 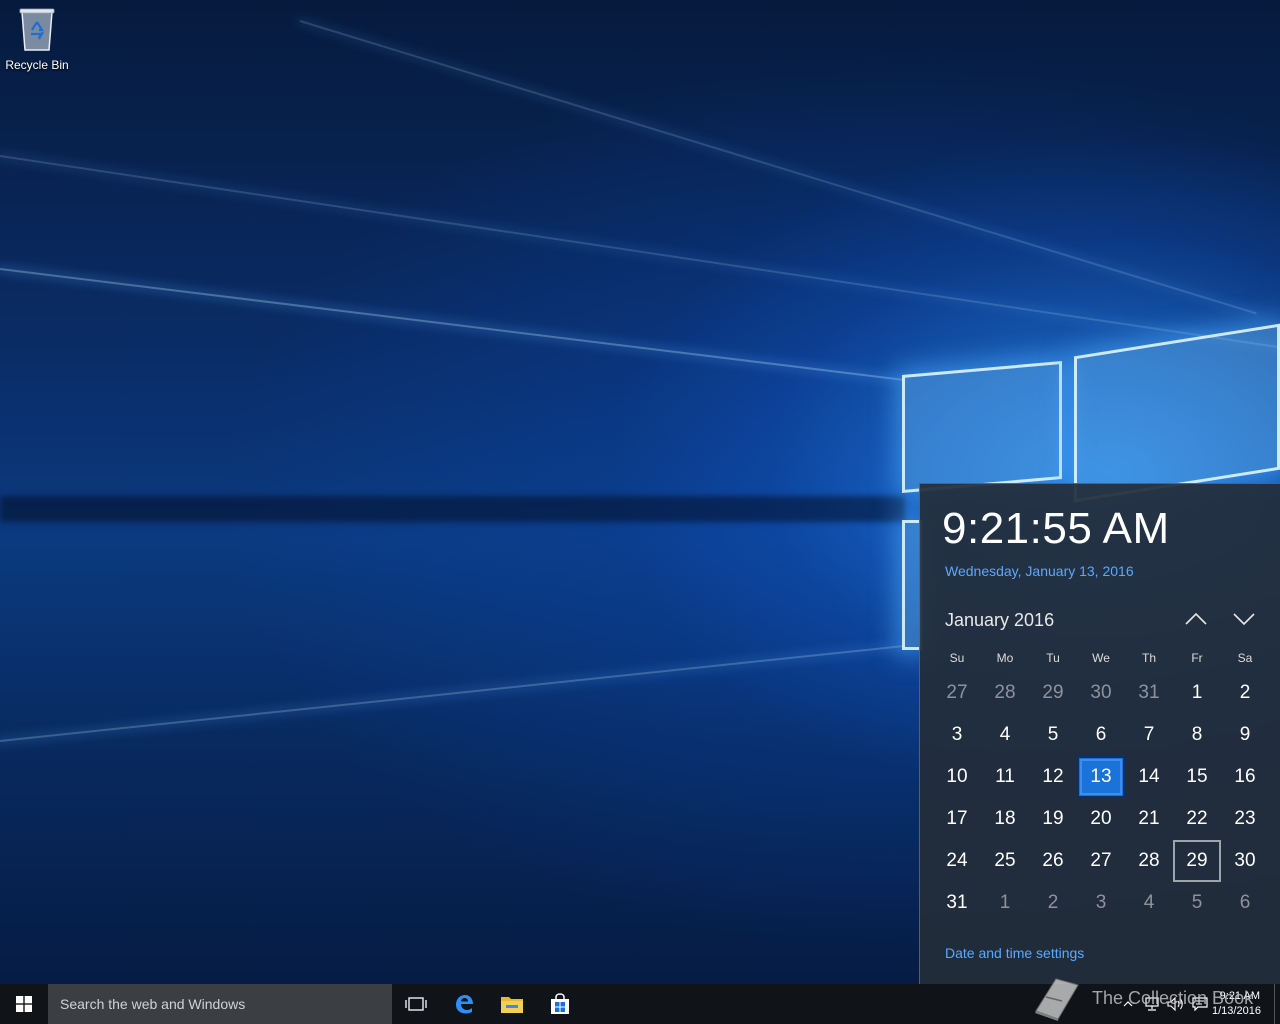 I want to click on calendar-day: 18, so click(x=1005, y=819).